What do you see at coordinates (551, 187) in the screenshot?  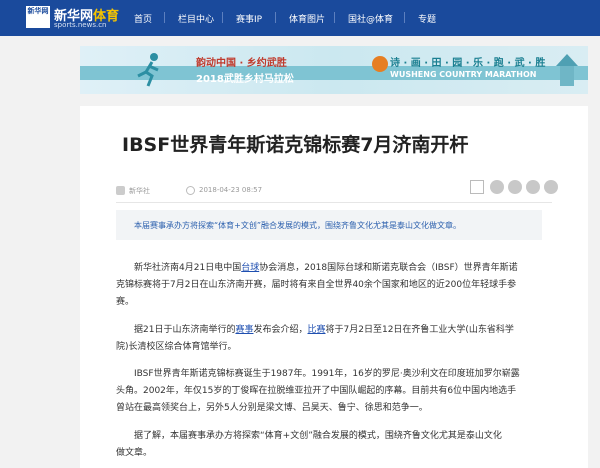 I see `more-icon` at bounding box center [551, 187].